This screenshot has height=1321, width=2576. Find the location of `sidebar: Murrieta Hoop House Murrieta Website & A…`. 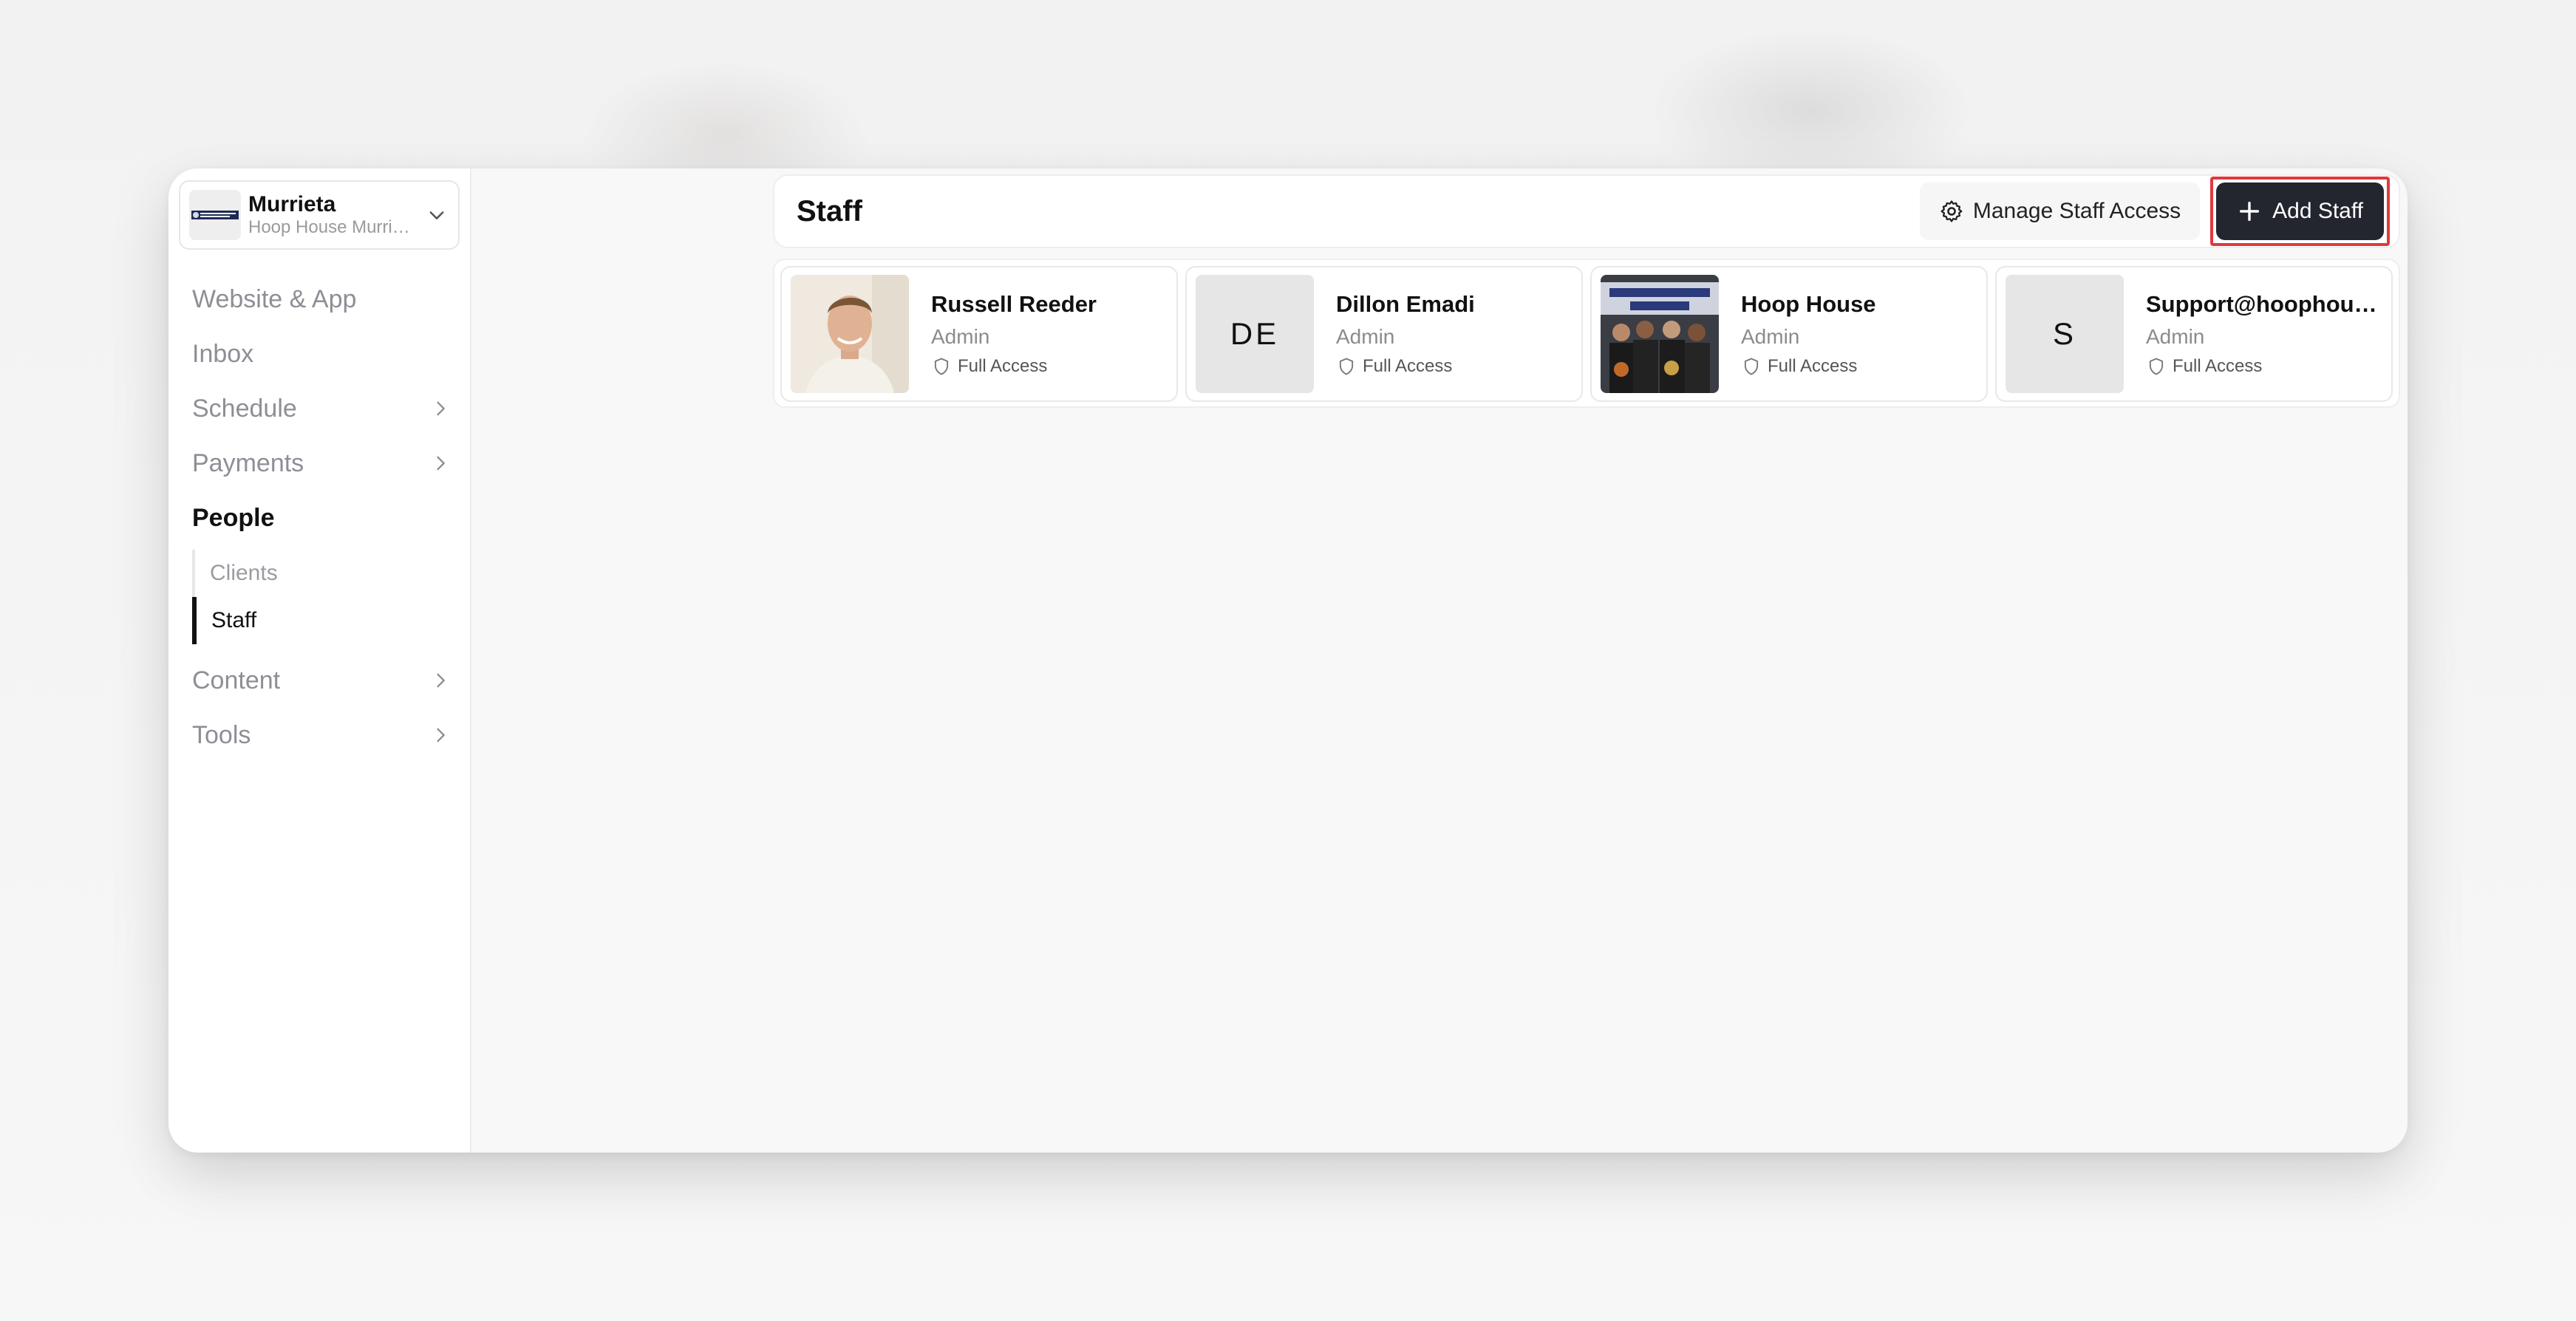

sidebar: Murrieta Hoop House Murrieta Website & A… is located at coordinates (319, 660).